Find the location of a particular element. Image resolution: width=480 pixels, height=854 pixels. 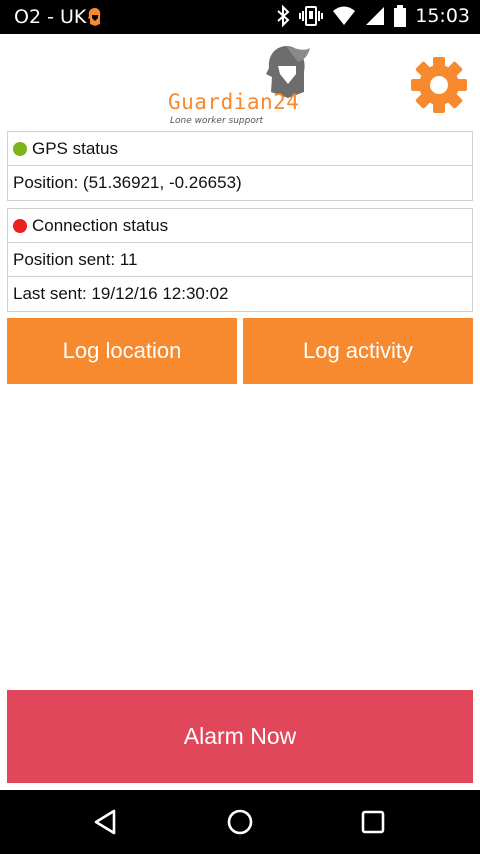

wifi-icon is located at coordinates (344, 15).